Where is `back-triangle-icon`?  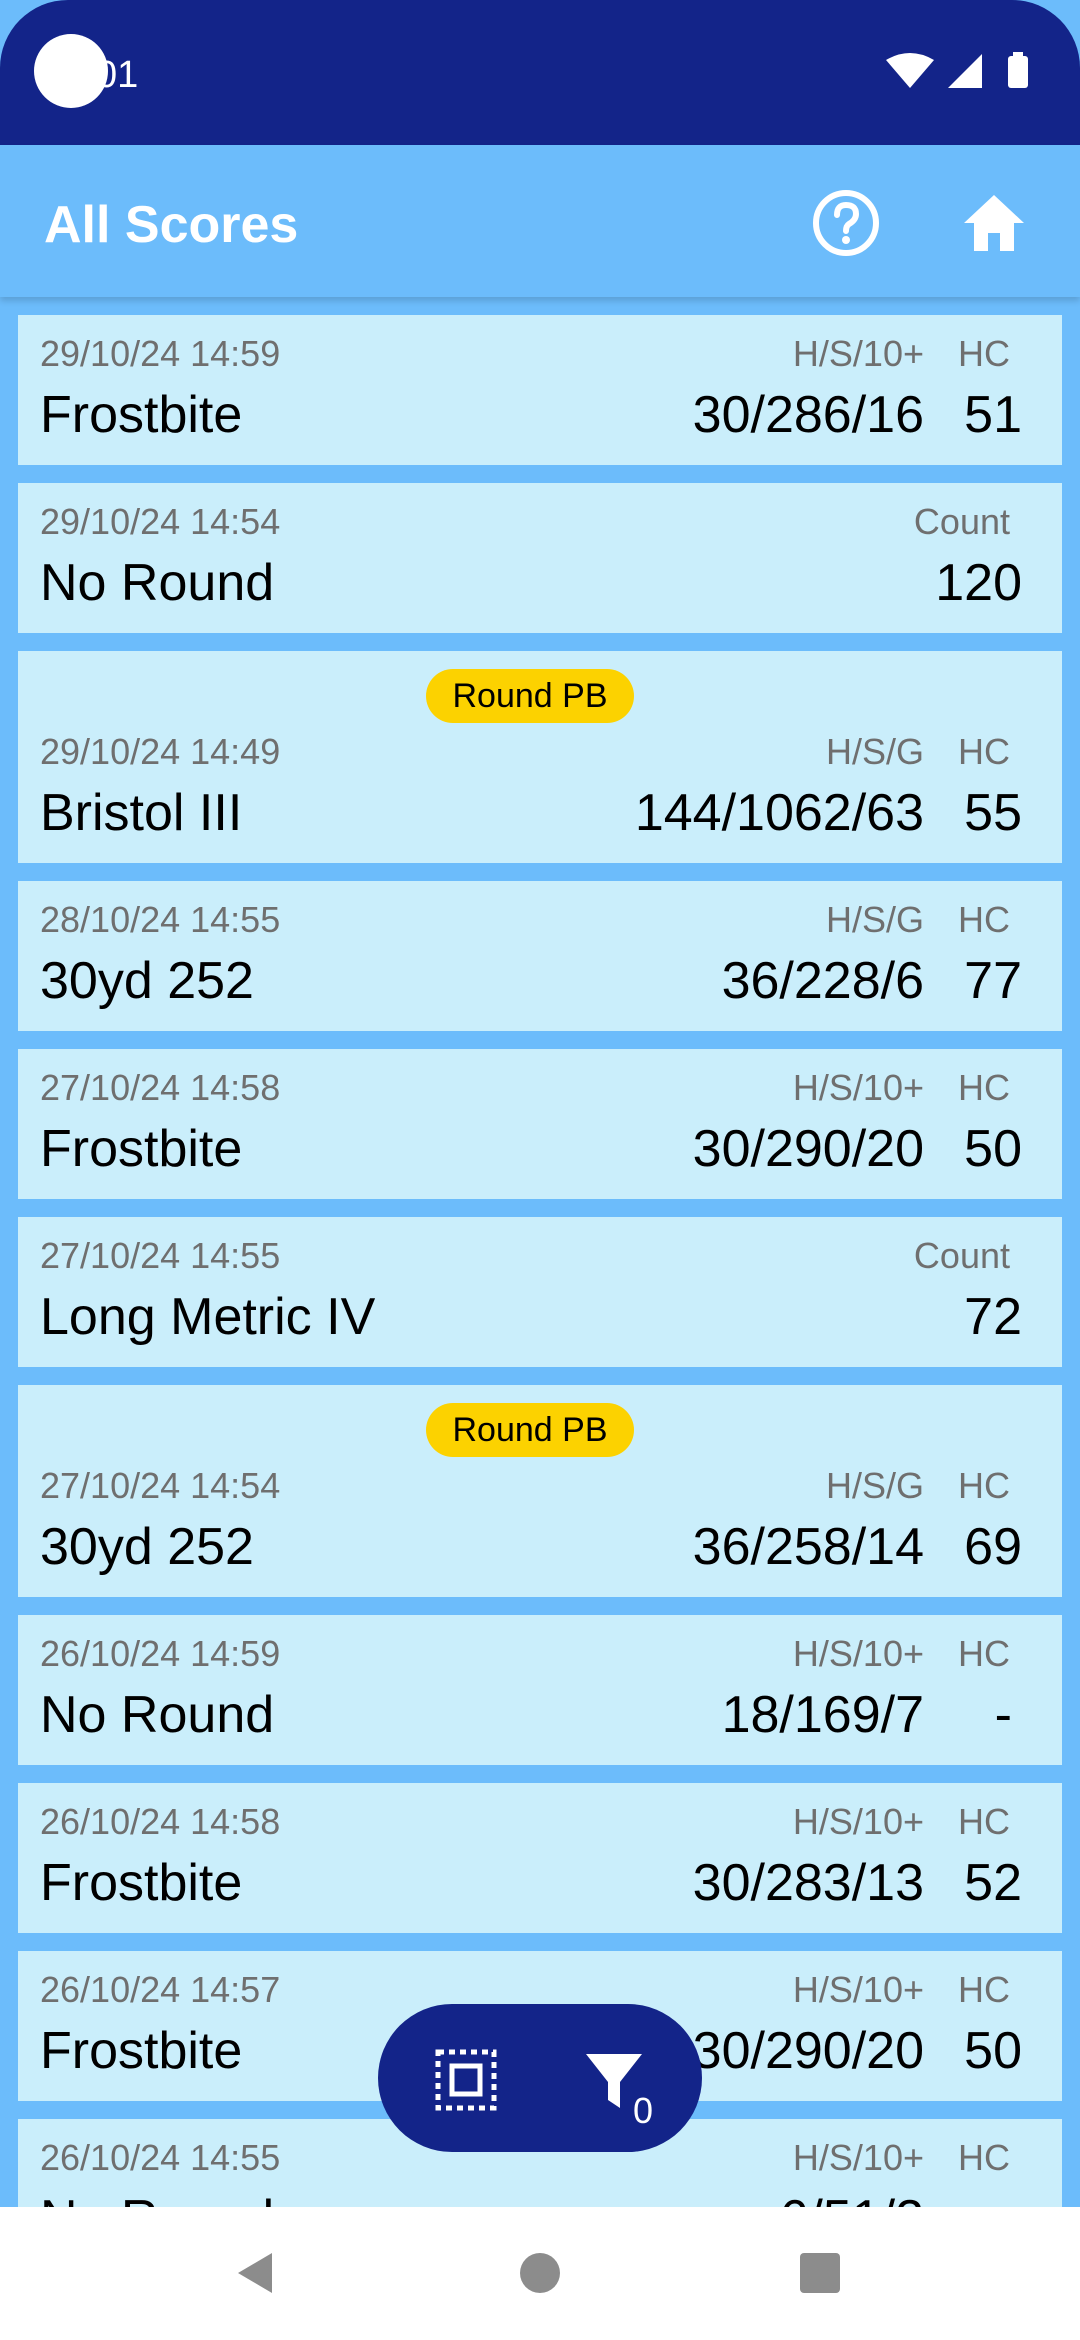
back-triangle-icon is located at coordinates (255, 2273).